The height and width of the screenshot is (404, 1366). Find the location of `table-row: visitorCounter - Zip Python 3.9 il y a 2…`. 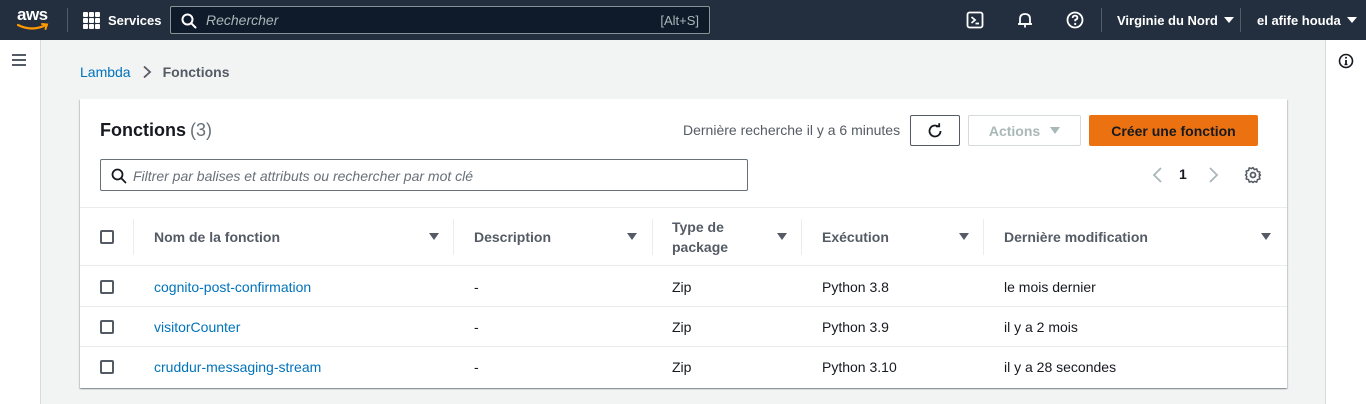

table-row: visitorCounter - Zip Python 3.9 il y a 2… is located at coordinates (683, 327).